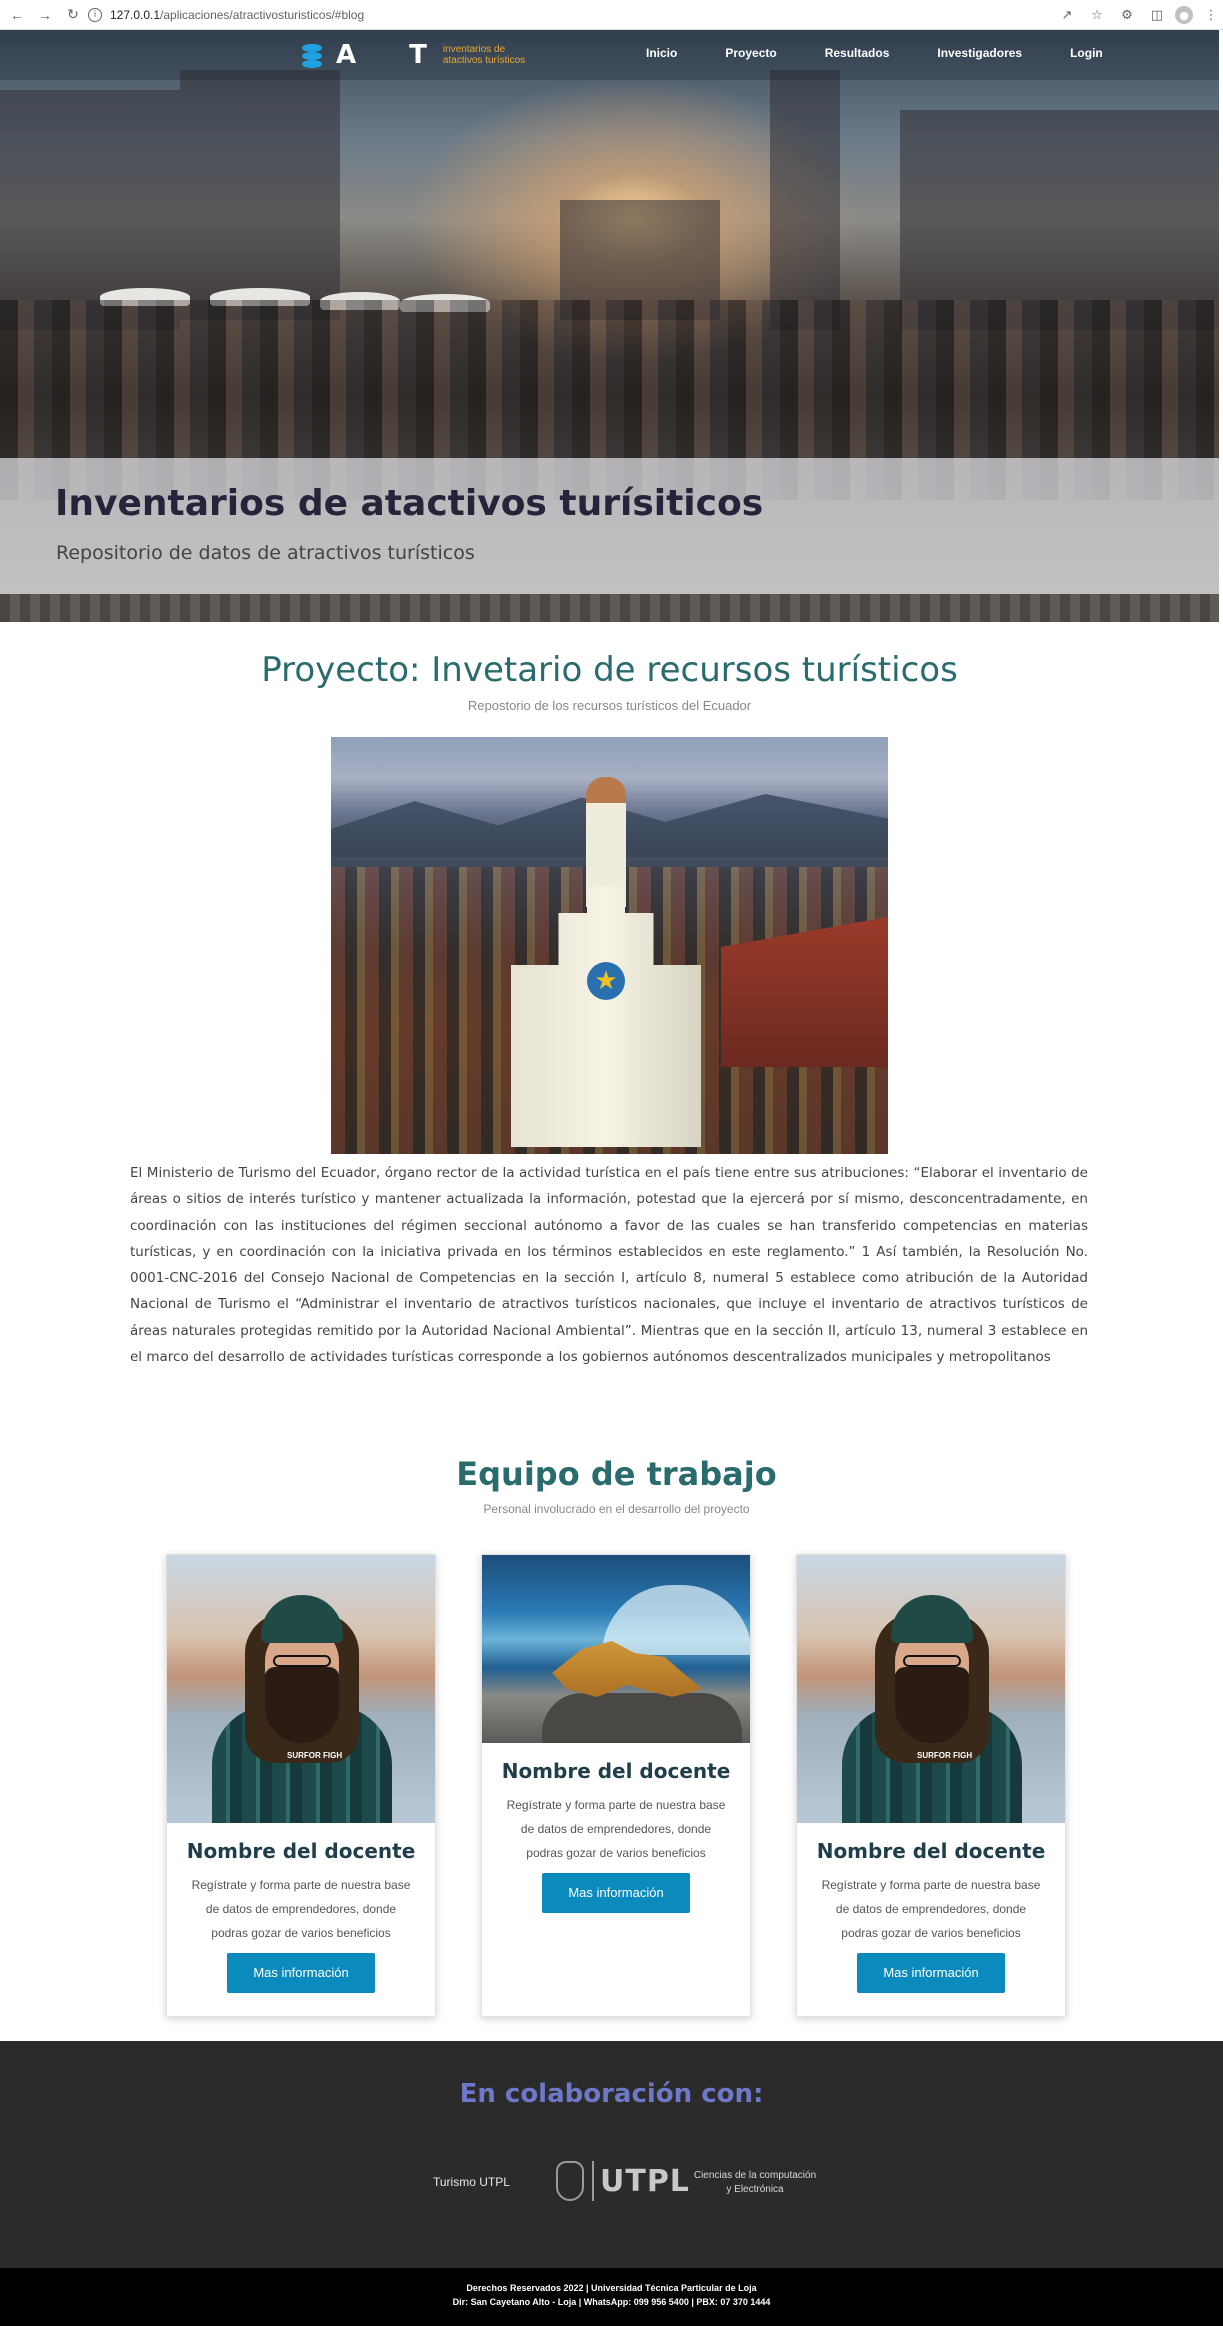  I want to click on url-path: /aplicaciones/atractivosturisticos/#blog, so click(262, 15).